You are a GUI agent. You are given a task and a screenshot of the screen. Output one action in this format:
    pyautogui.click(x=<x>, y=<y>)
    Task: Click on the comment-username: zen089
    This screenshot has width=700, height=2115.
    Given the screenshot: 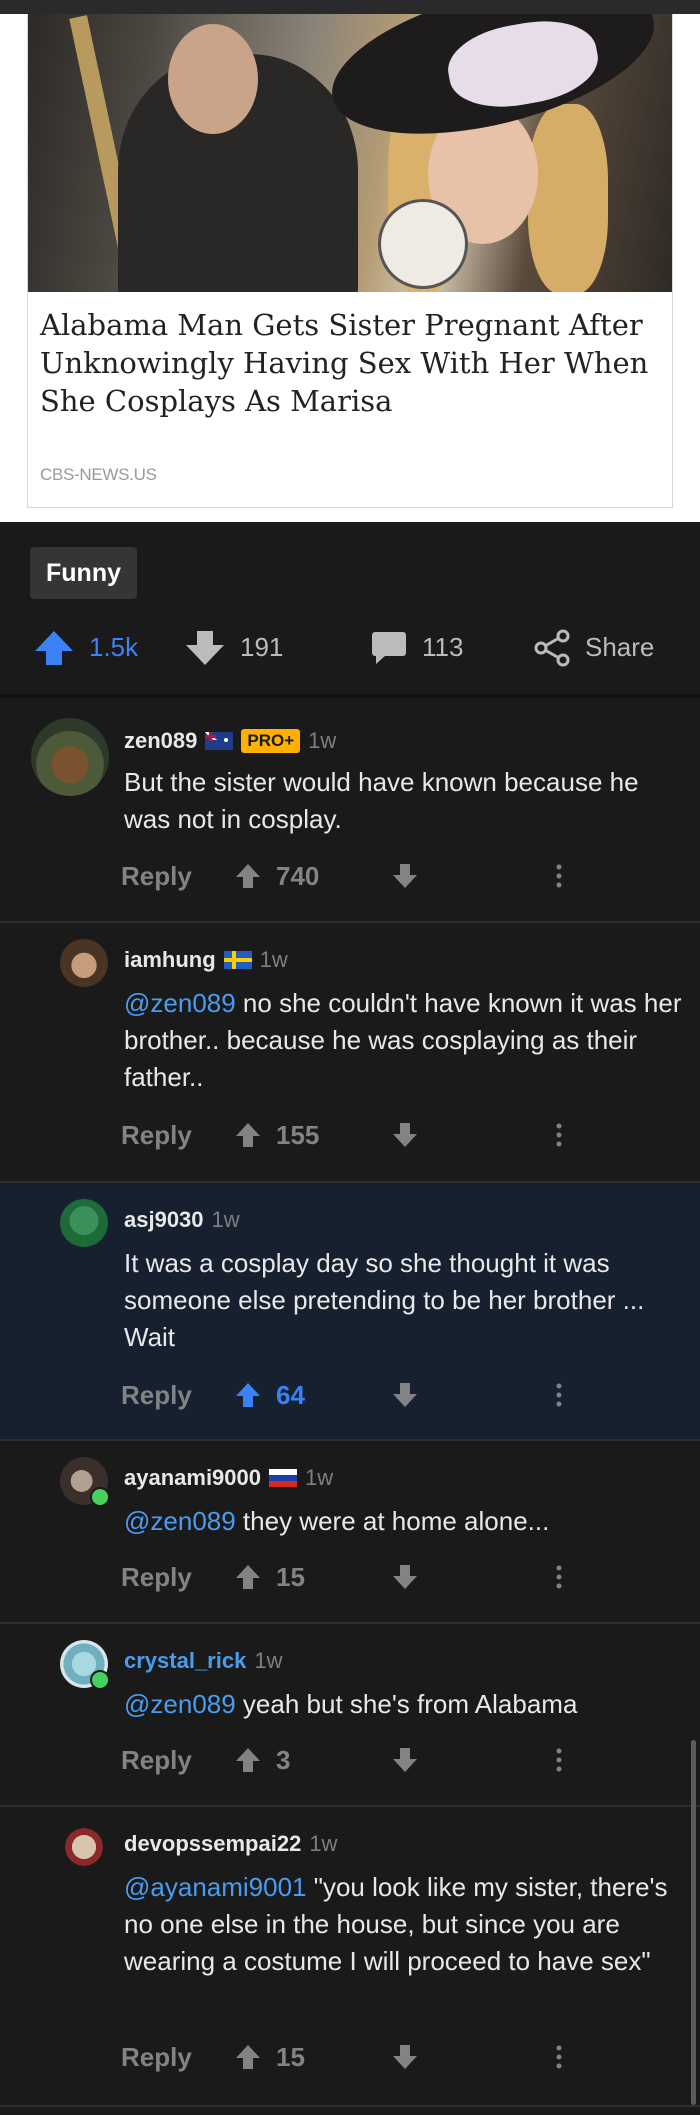 What is the action you would take?
    pyautogui.click(x=160, y=741)
    